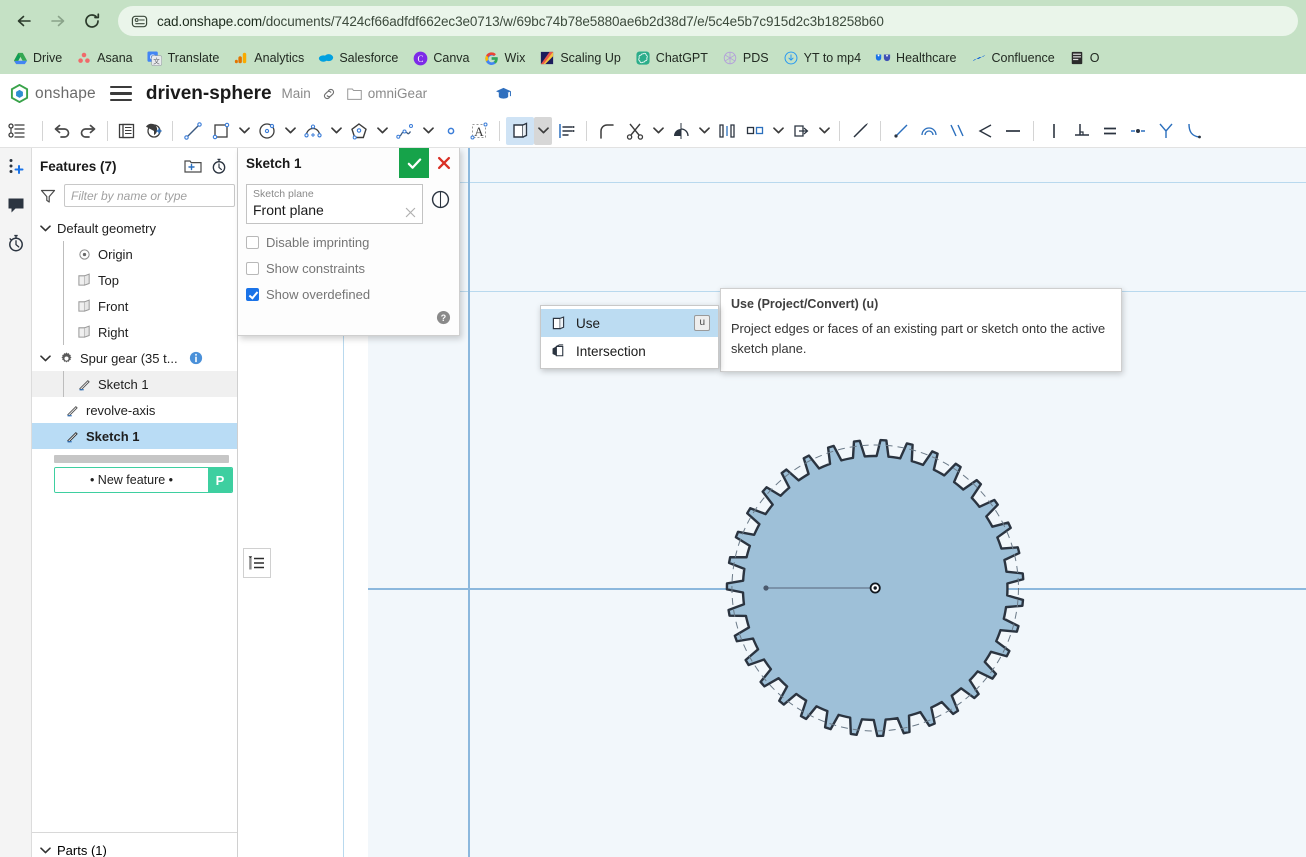  Describe the element at coordinates (520, 130) in the screenshot. I see `use-projection-tool` at that location.